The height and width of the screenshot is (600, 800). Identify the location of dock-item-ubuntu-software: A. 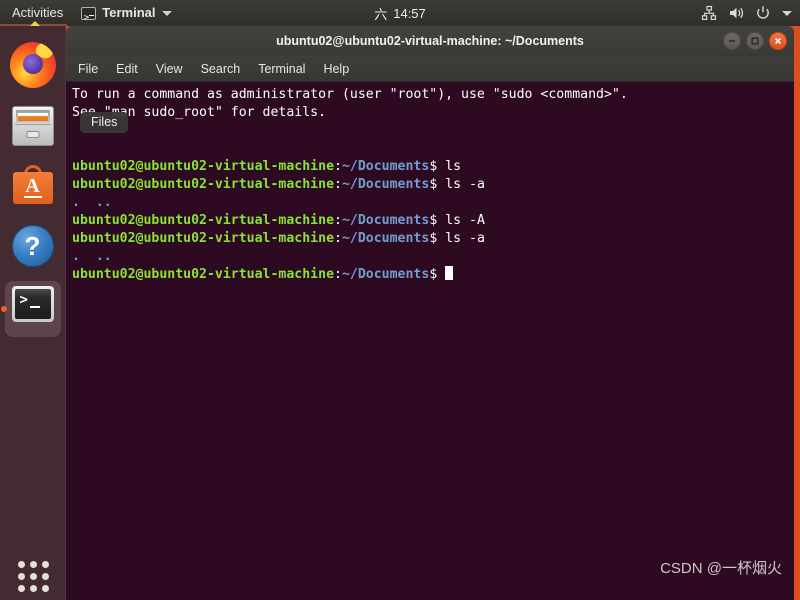
(33, 187).